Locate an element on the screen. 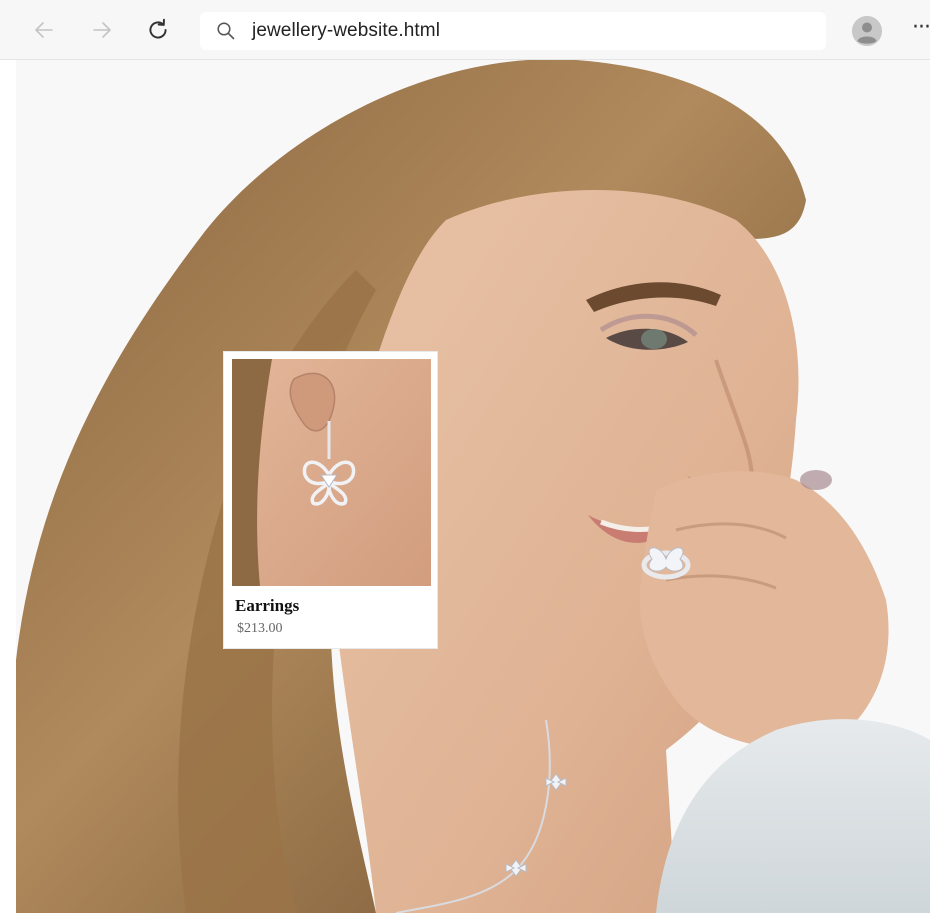  arrow-left-icon is located at coordinates (44, 30).